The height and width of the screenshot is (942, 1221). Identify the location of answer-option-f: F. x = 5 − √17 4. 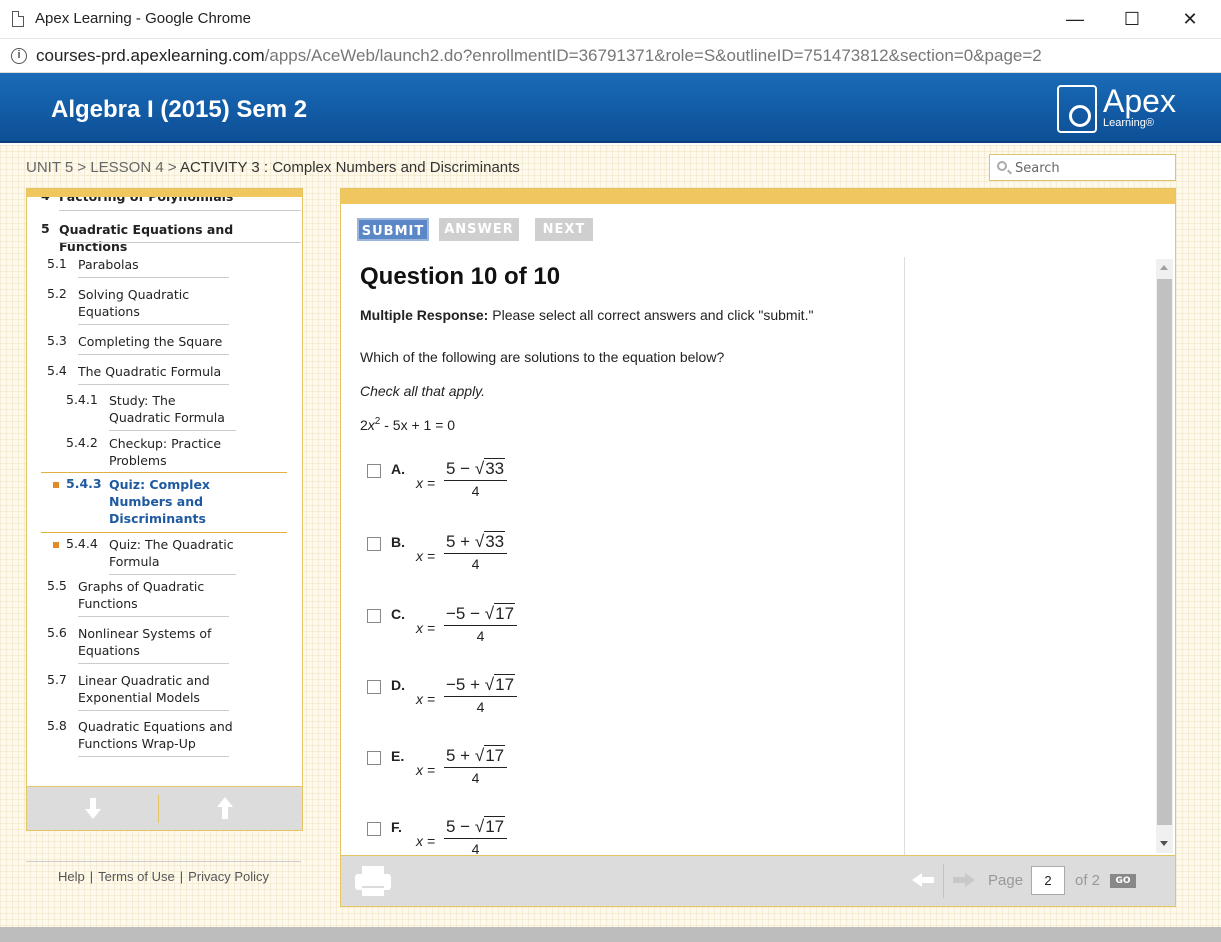
(467, 835).